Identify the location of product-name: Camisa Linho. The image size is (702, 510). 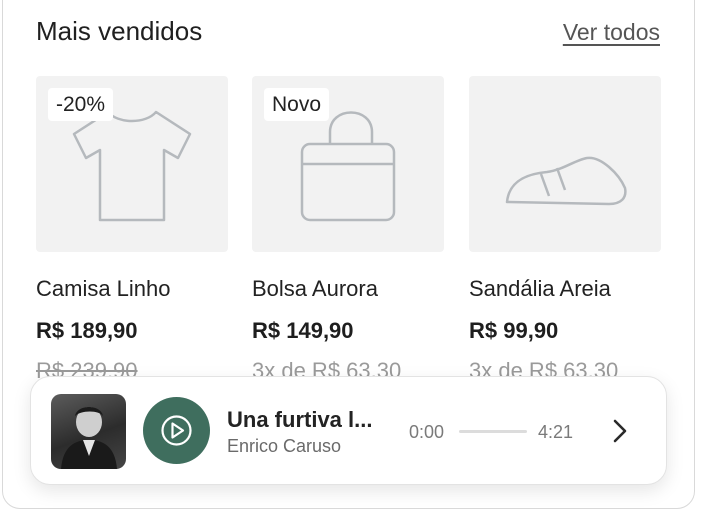
(103, 288).